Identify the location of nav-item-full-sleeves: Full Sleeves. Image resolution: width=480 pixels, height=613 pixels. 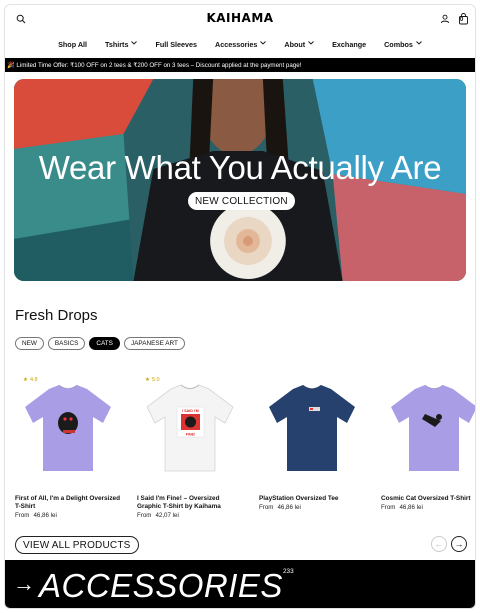
(176, 44).